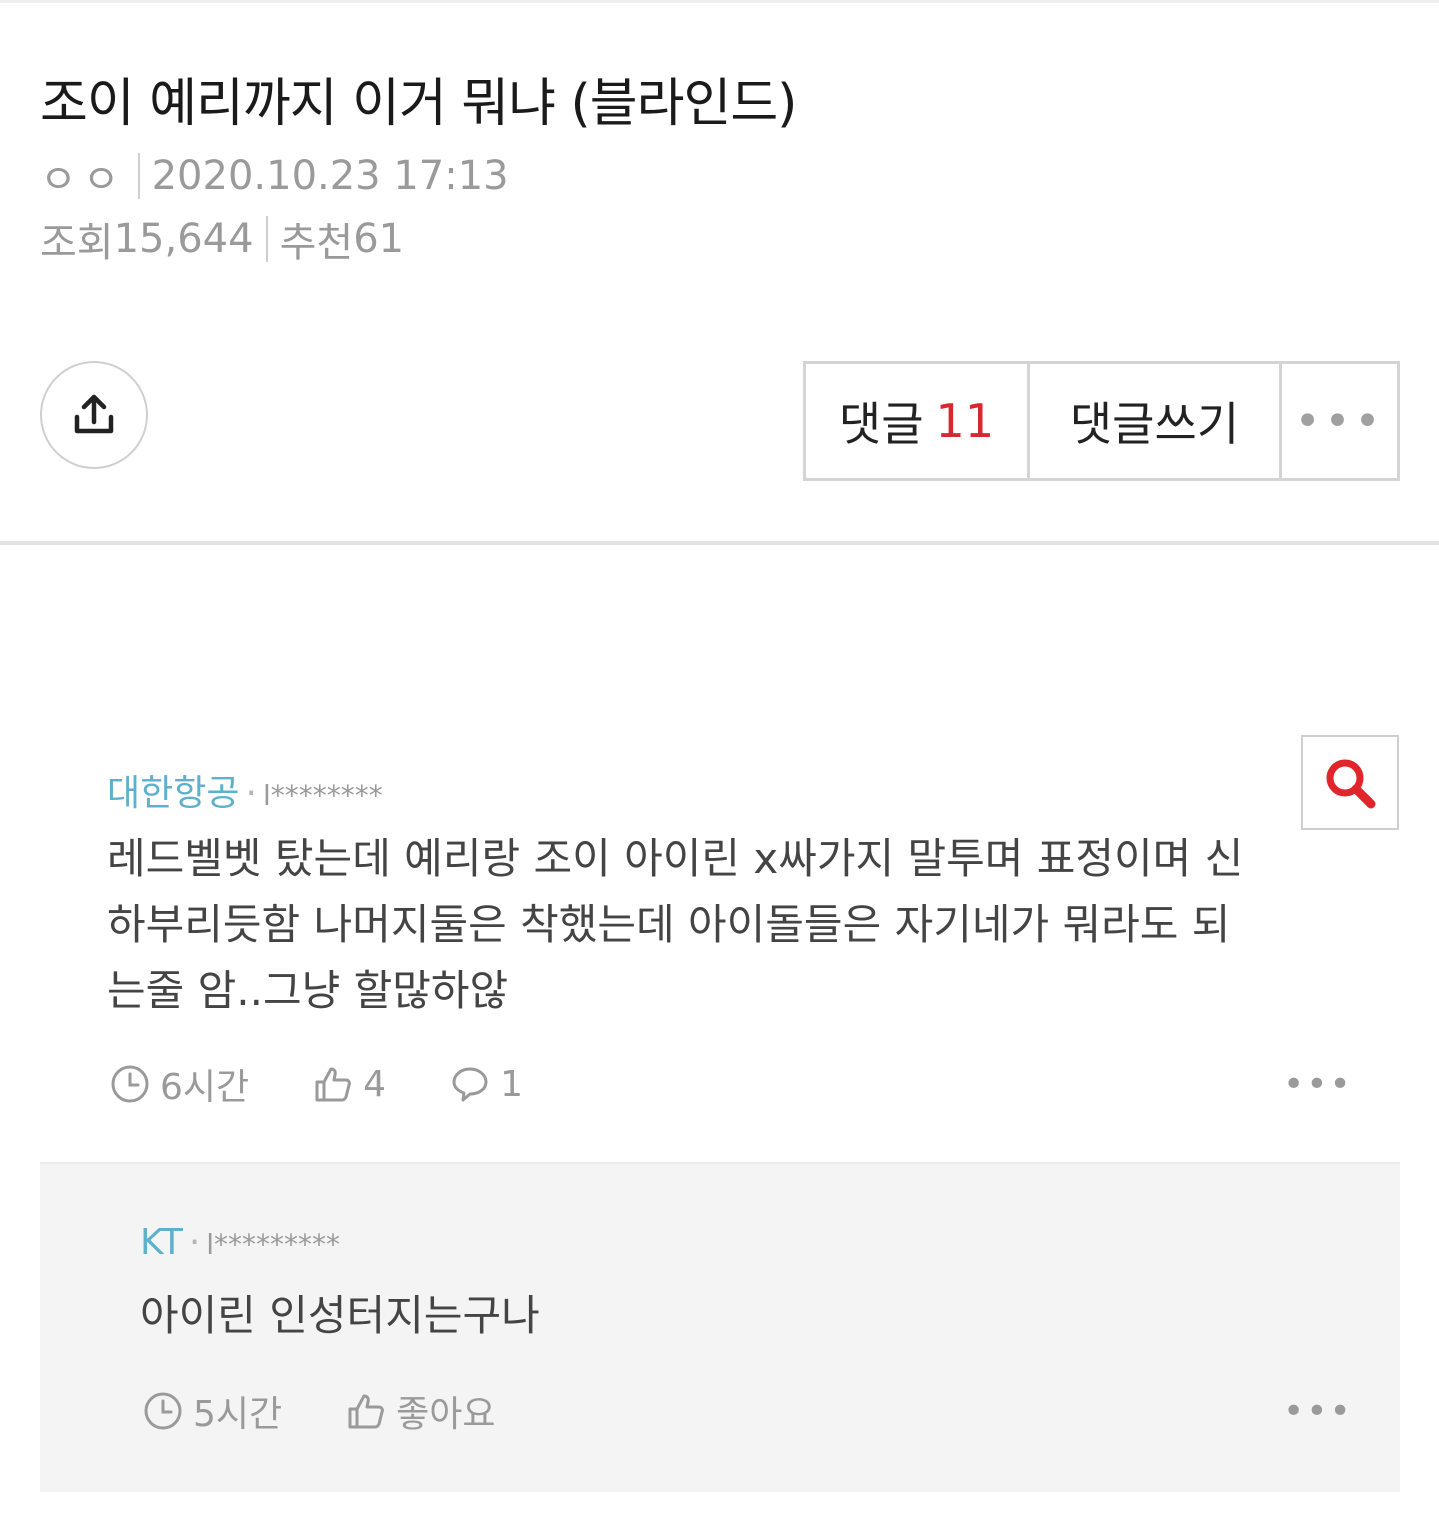 The image size is (1439, 1523). Describe the element at coordinates (446, 1414) in the screenshot. I see `reply-like-label: 좋아요` at that location.